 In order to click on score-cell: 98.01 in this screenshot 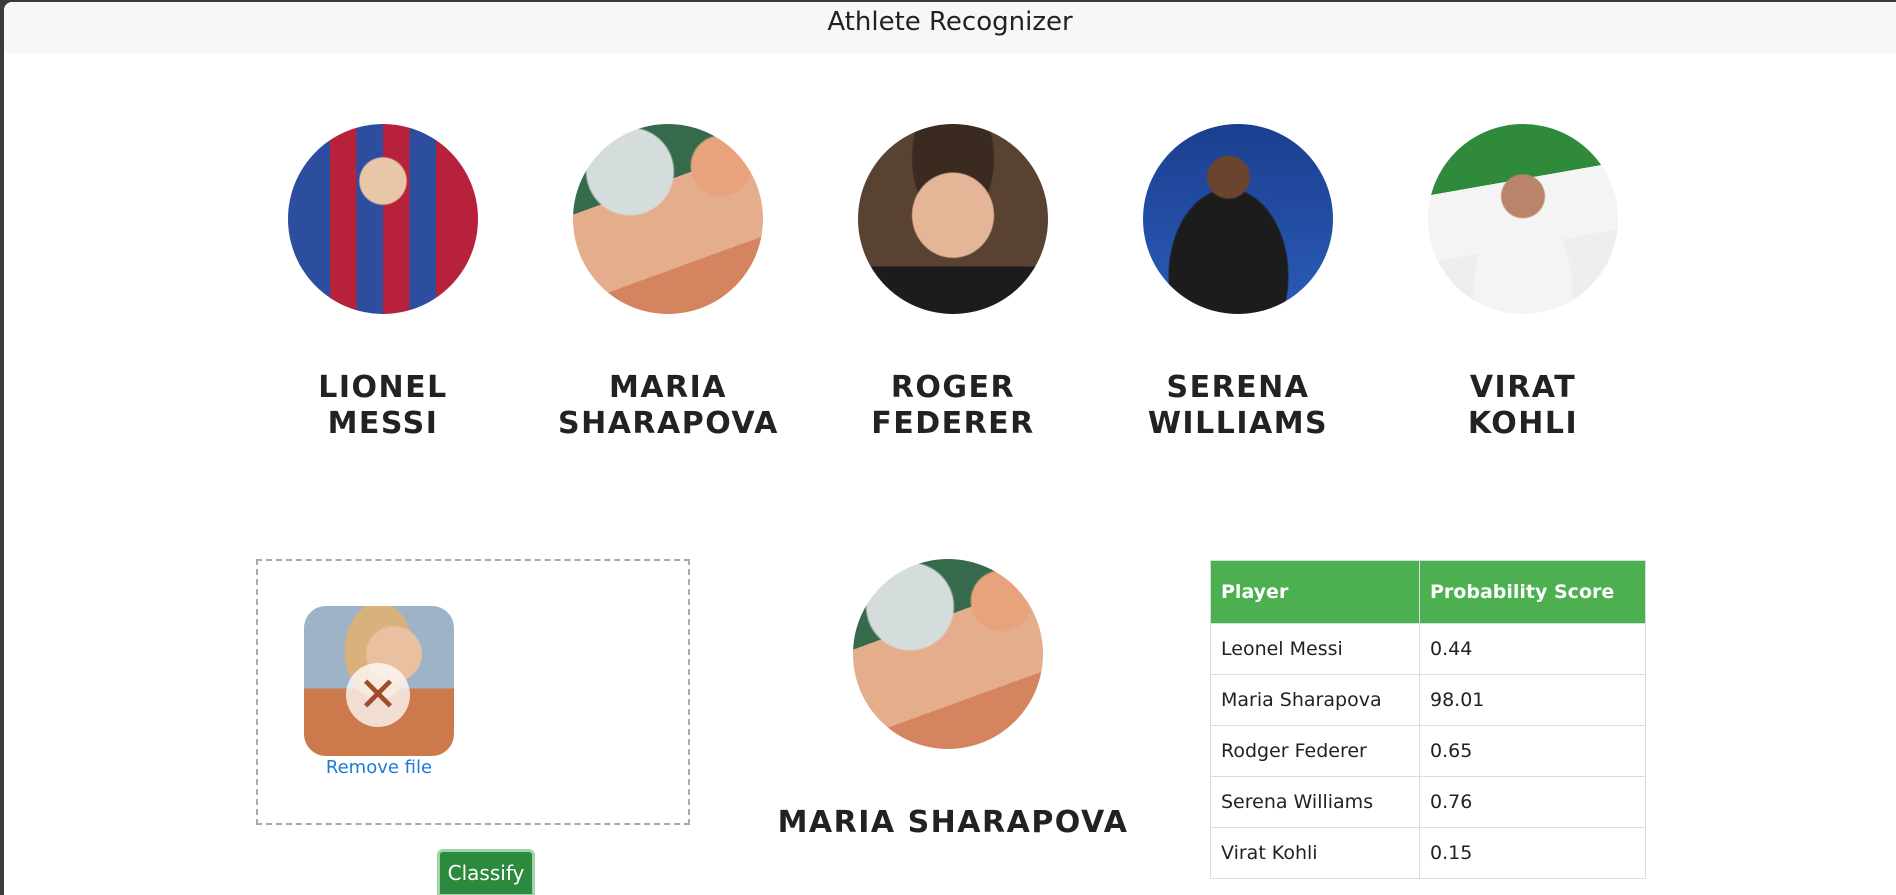, I will do `click(1532, 700)`.